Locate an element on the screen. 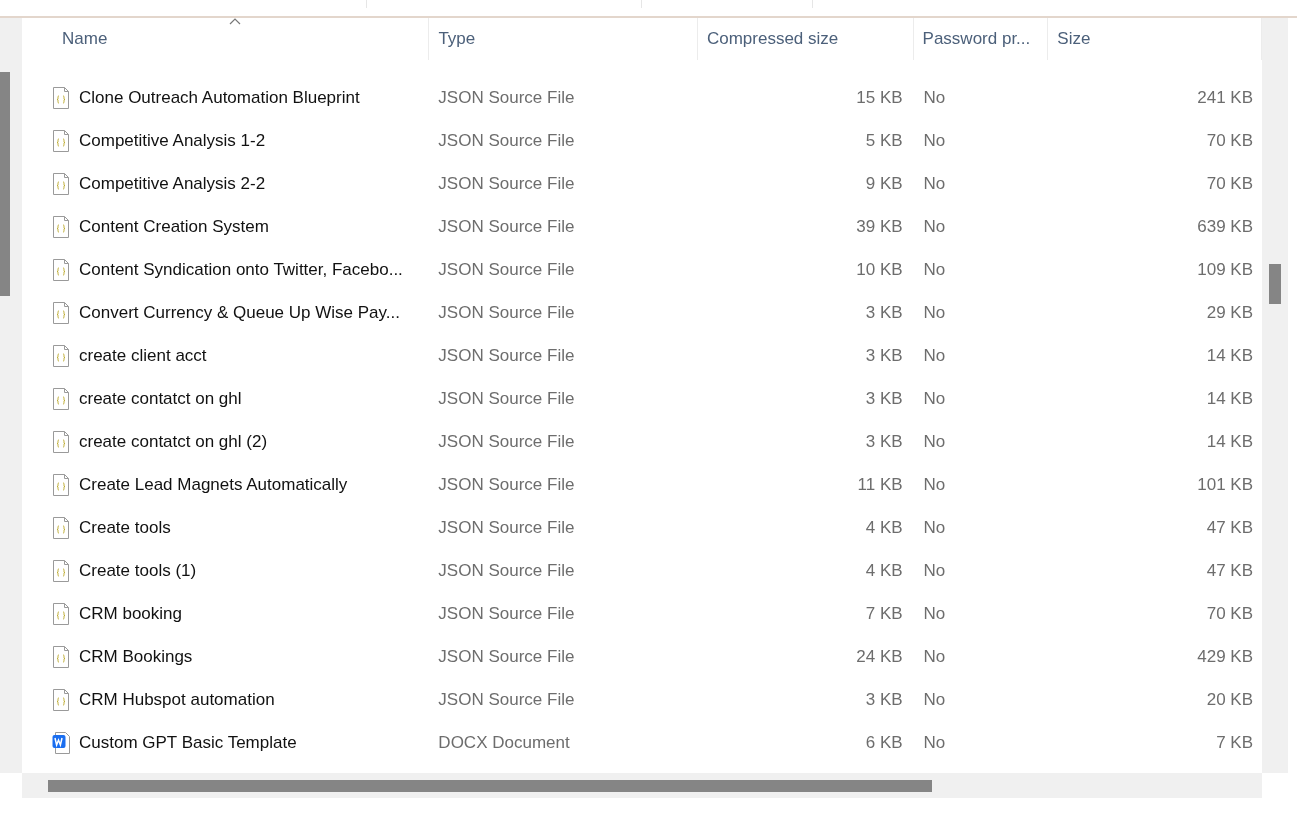 Image resolution: width=1297 pixels, height=816 pixels. file-size: 639 KB is located at coordinates (1225, 226).